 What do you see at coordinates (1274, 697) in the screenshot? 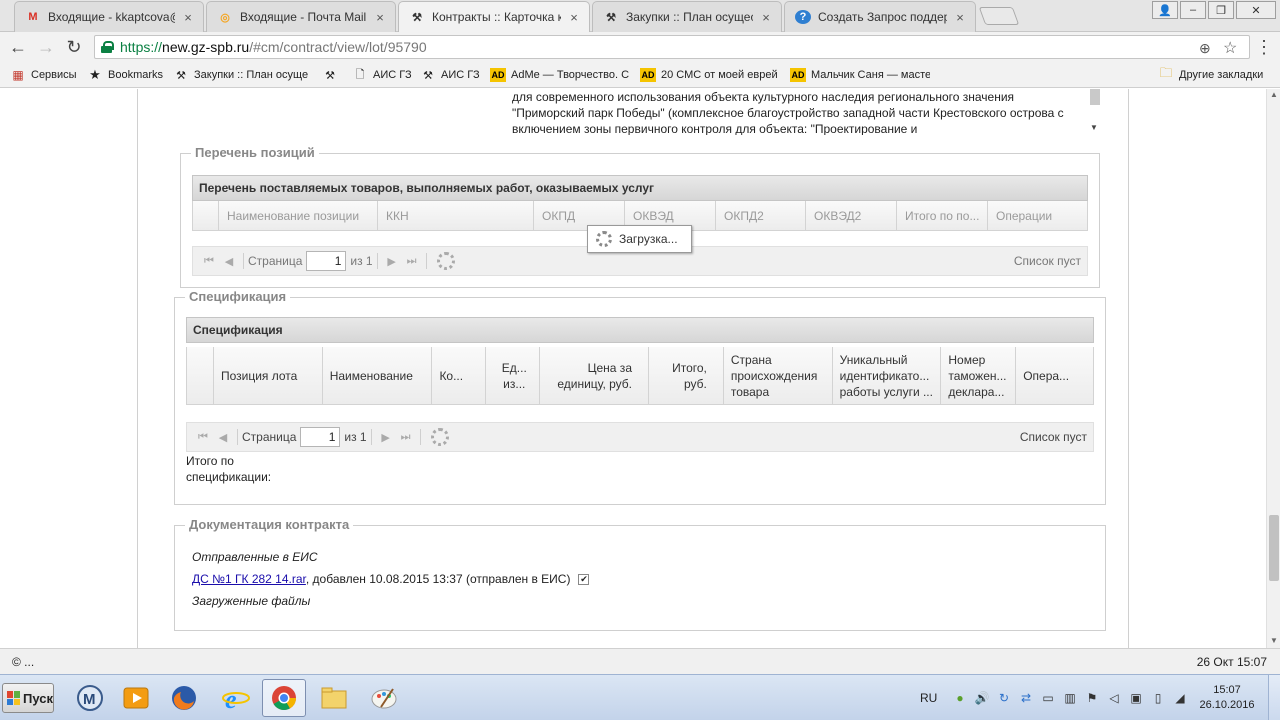
I see `show-desktop-button` at bounding box center [1274, 697].